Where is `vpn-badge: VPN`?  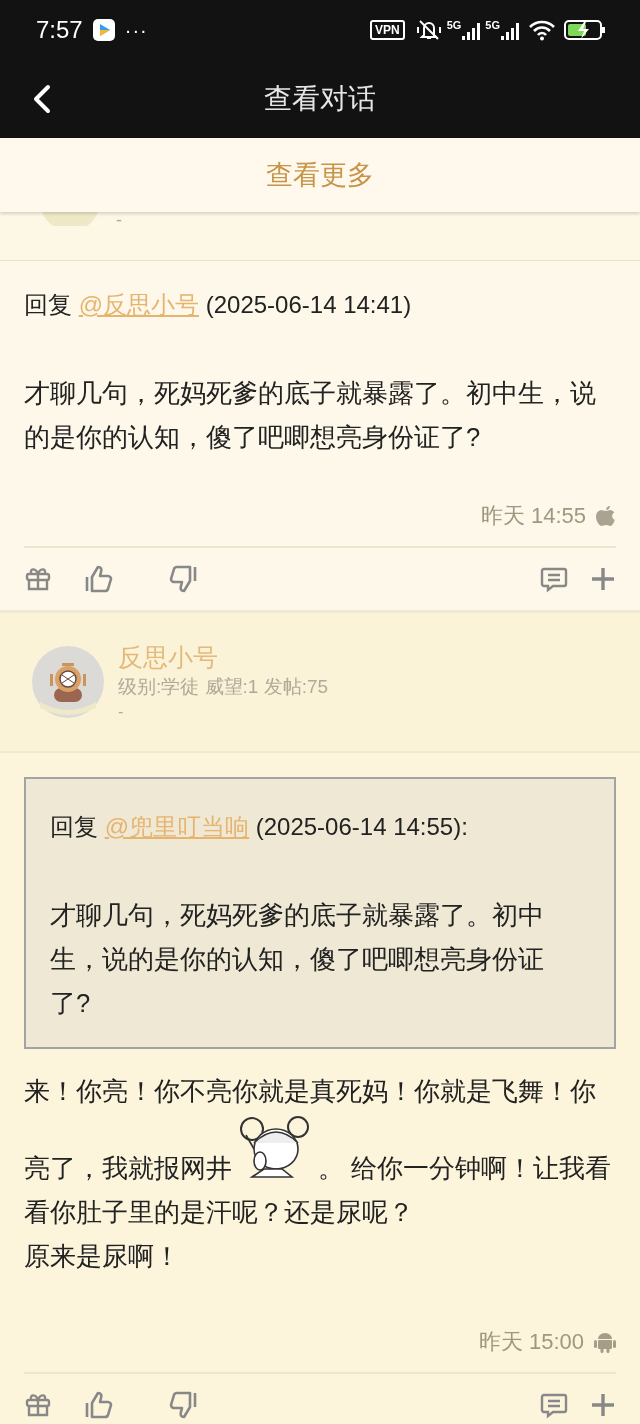 vpn-badge: VPN is located at coordinates (387, 30).